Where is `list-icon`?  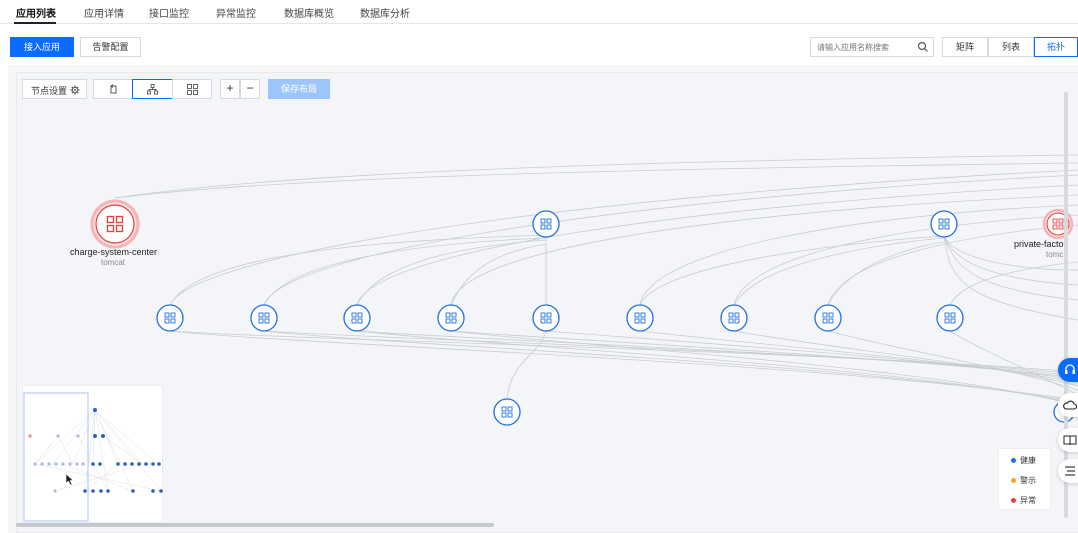 list-icon is located at coordinates (1070, 471).